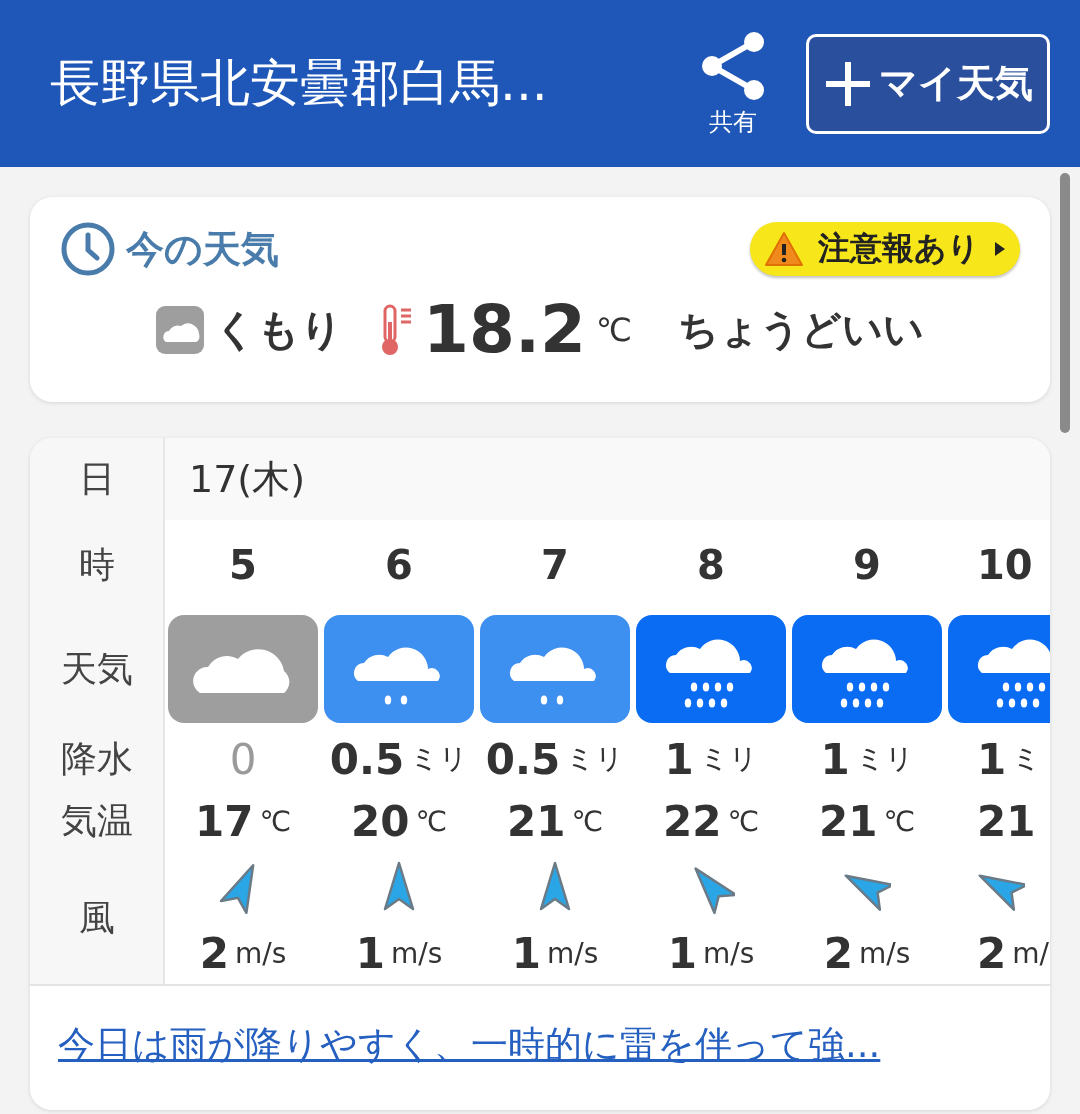 This screenshot has height=1114, width=1080. I want to click on row-label: 降水, so click(97, 759).